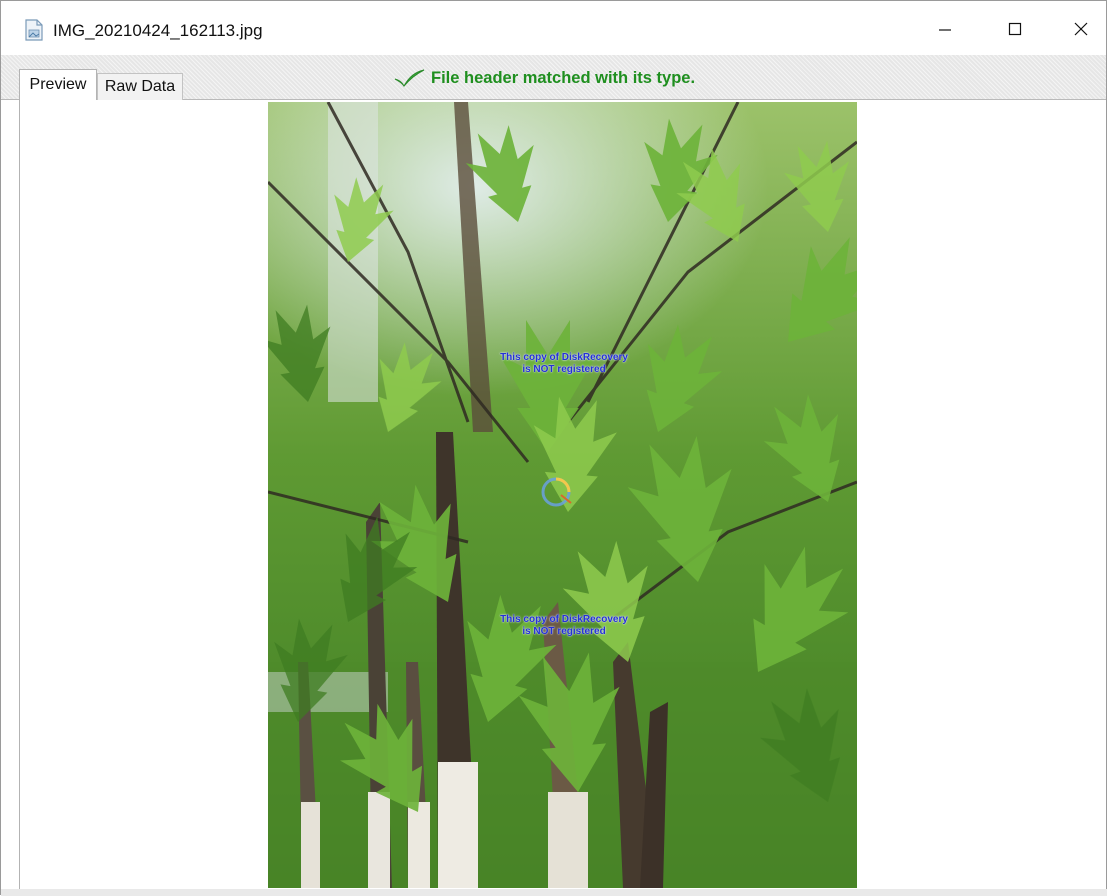 This screenshot has height=896, width=1107. I want to click on close-button, so click(1081, 29).